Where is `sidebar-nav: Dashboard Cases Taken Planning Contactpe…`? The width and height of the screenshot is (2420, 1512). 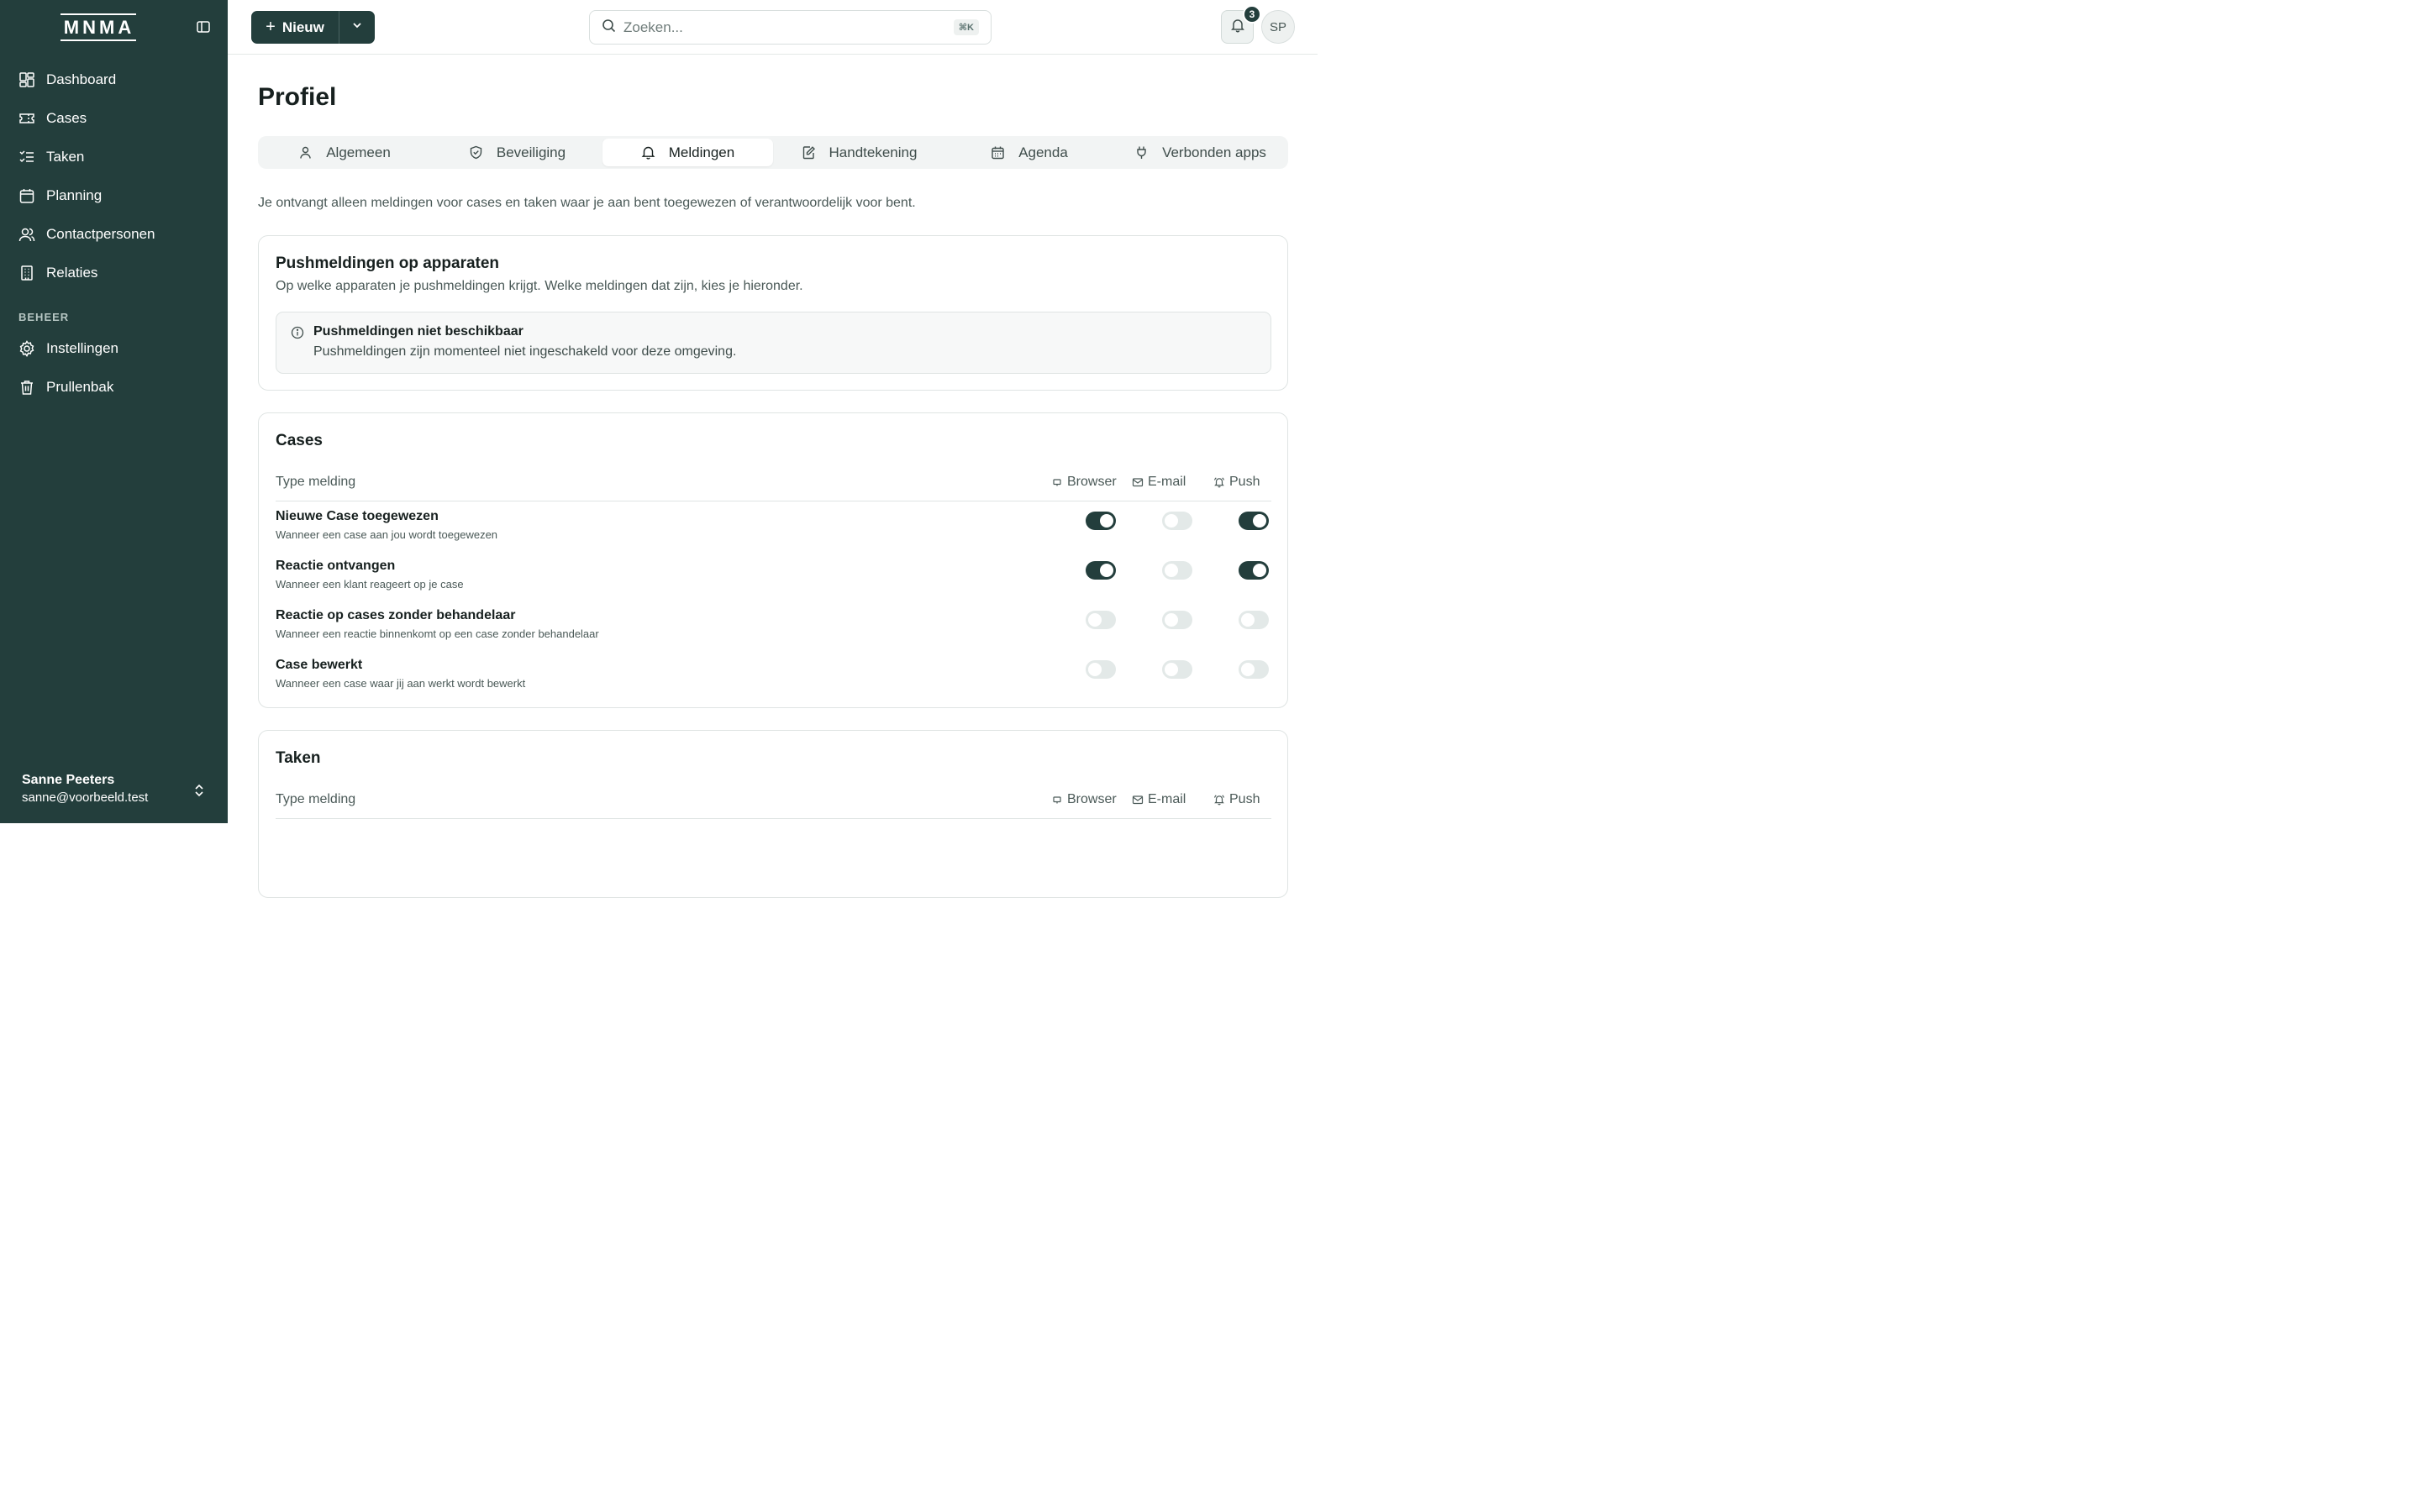 sidebar-nav: Dashboard Cases Taken Planning Contactpe… is located at coordinates (114, 233).